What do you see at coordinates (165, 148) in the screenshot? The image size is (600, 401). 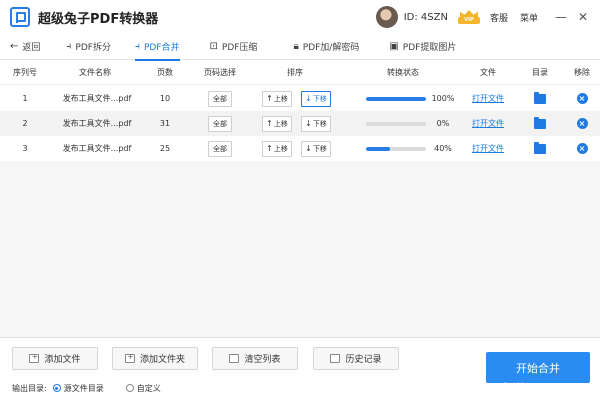 I see `row-pages: 25` at bounding box center [165, 148].